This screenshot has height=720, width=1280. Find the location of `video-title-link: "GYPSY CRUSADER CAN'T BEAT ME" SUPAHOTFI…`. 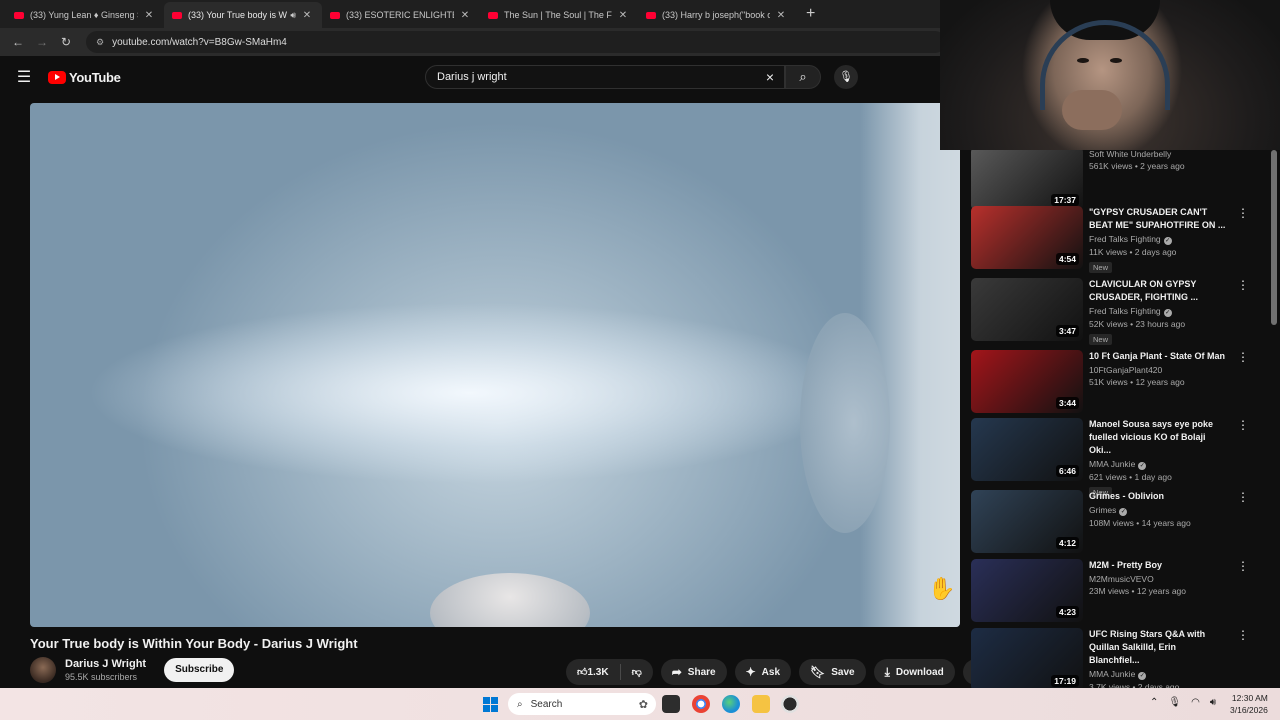

video-title-link: "GYPSY CRUSADER CAN'T BEAT ME" SUPAHOTFI… is located at coordinates (1159, 219).